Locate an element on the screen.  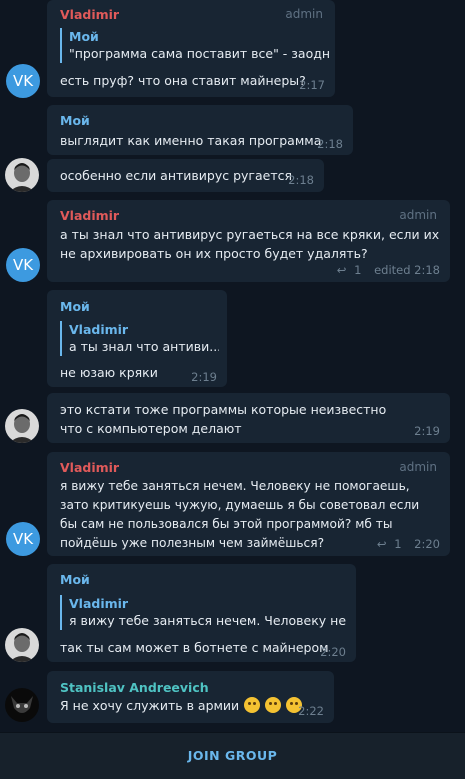
message-text: не юзаю кряки is located at coordinates (109, 372).